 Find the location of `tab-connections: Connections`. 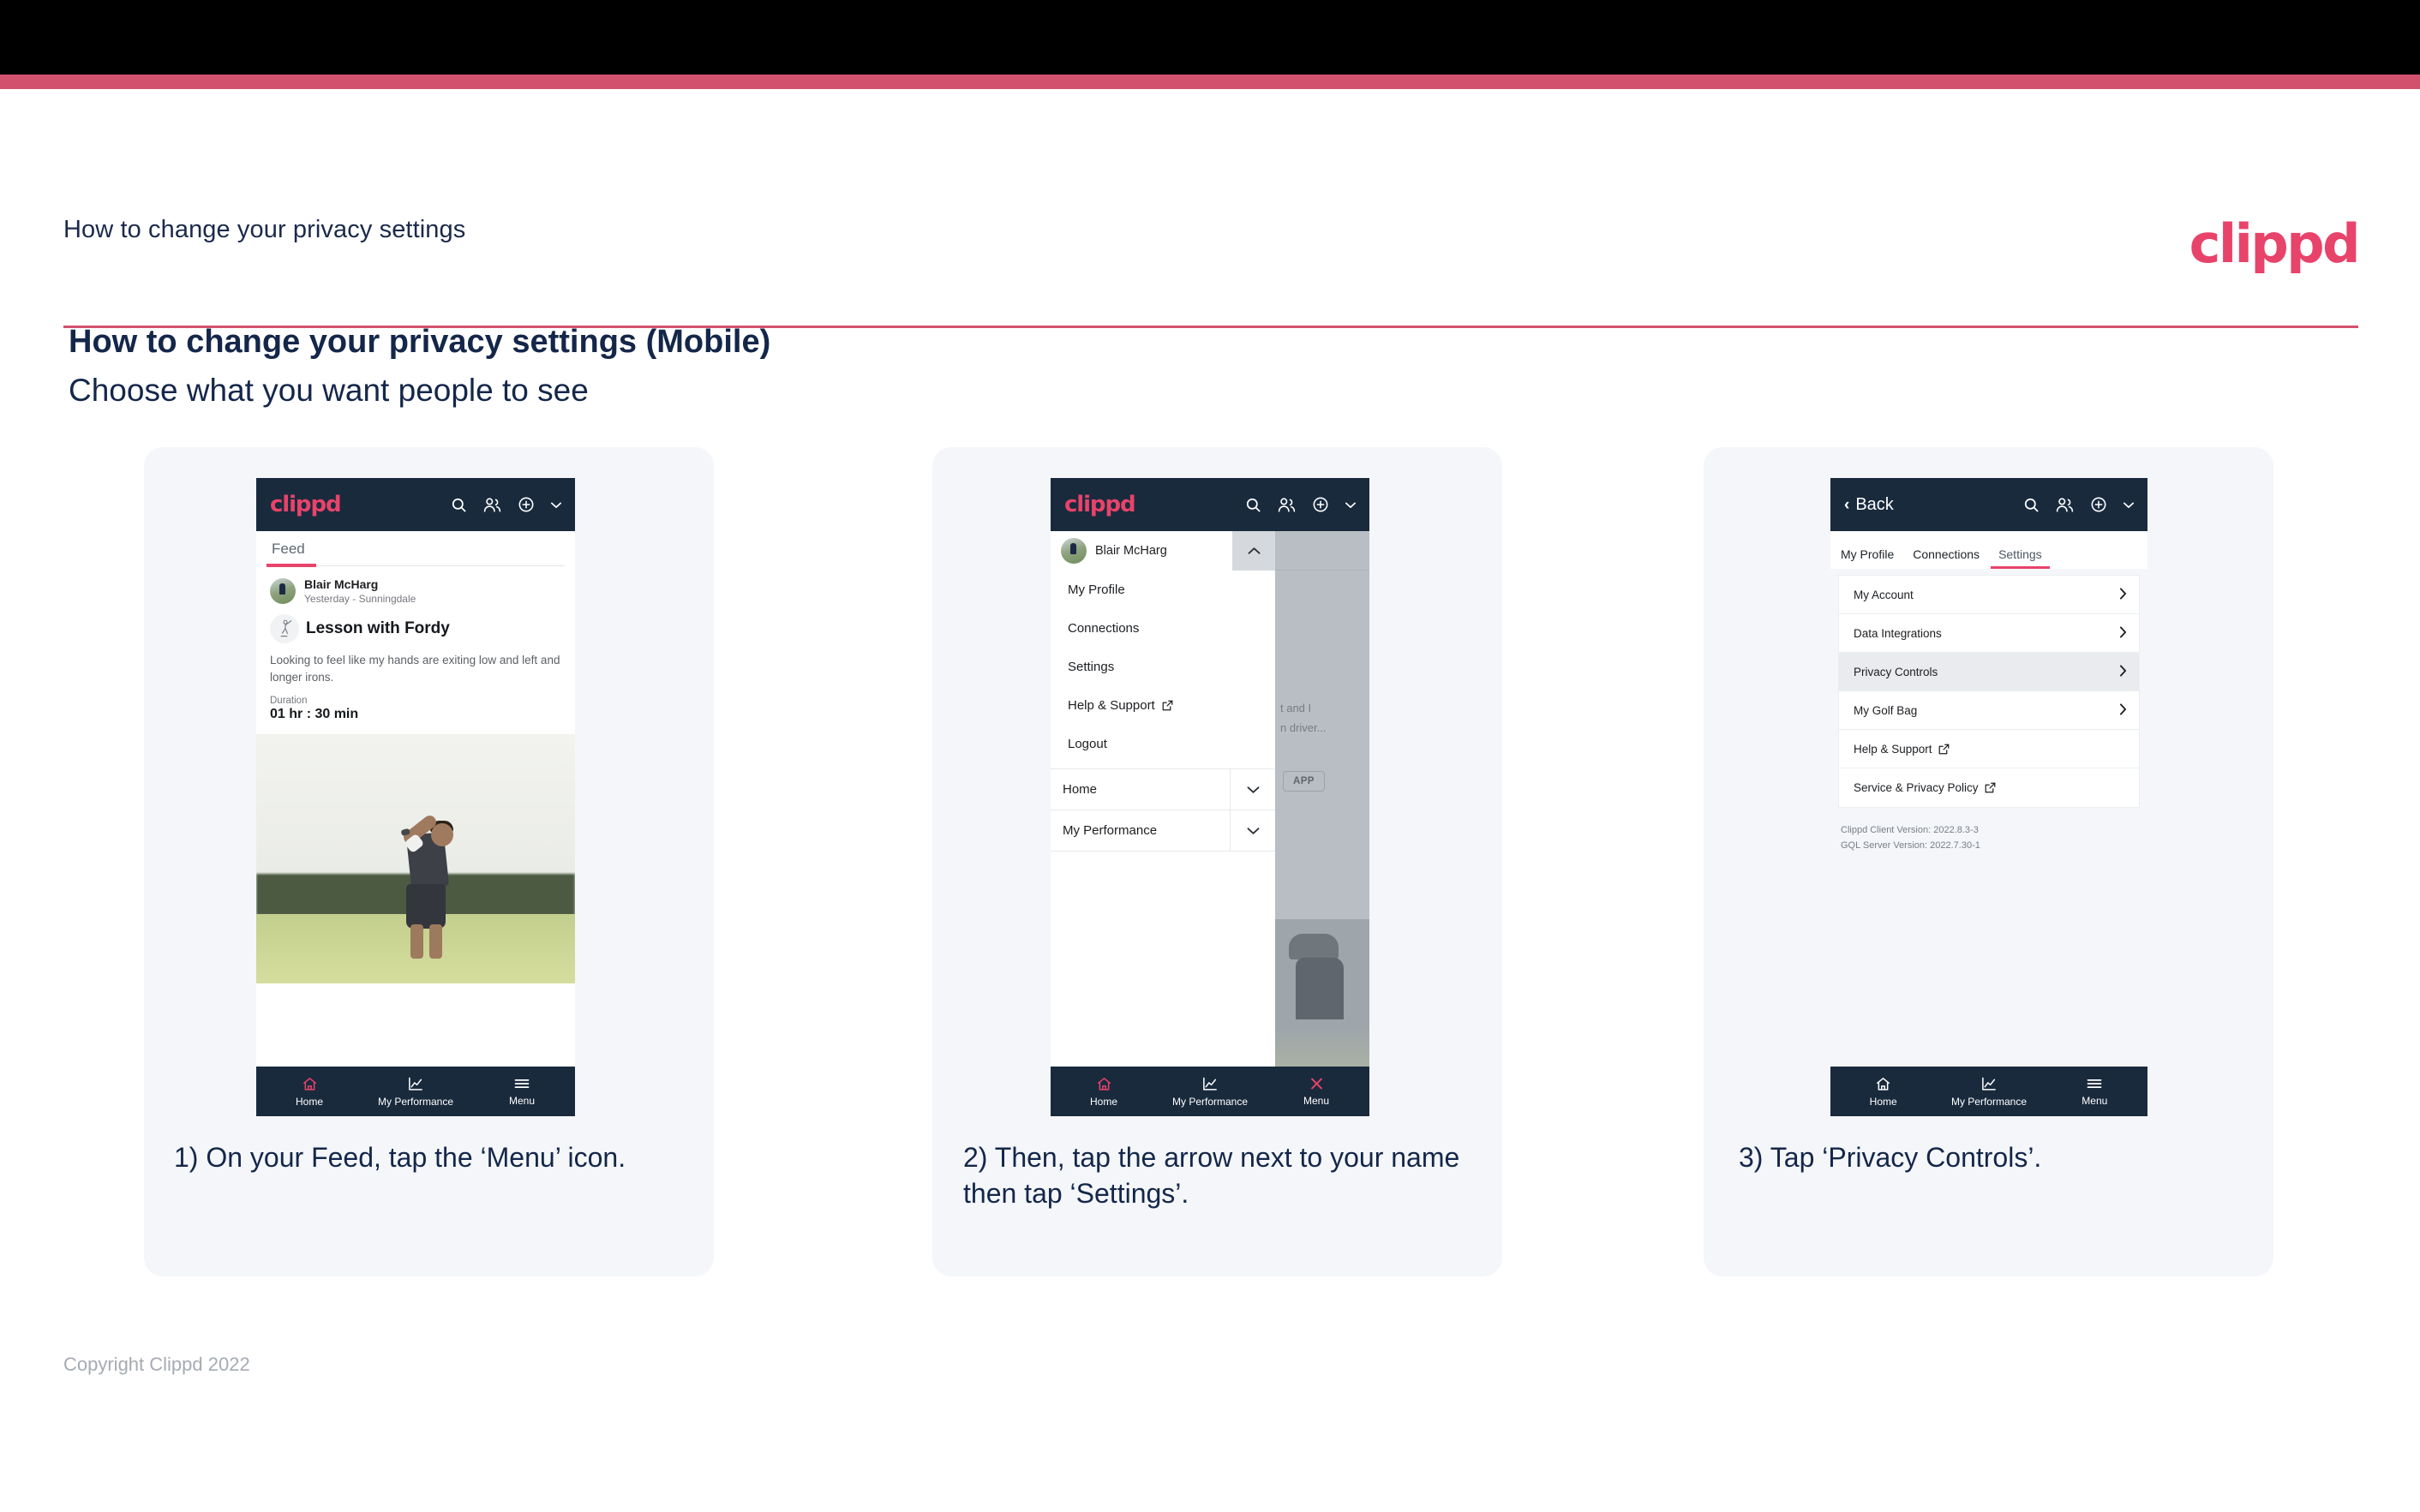

tab-connections: Connections is located at coordinates (1946, 558).